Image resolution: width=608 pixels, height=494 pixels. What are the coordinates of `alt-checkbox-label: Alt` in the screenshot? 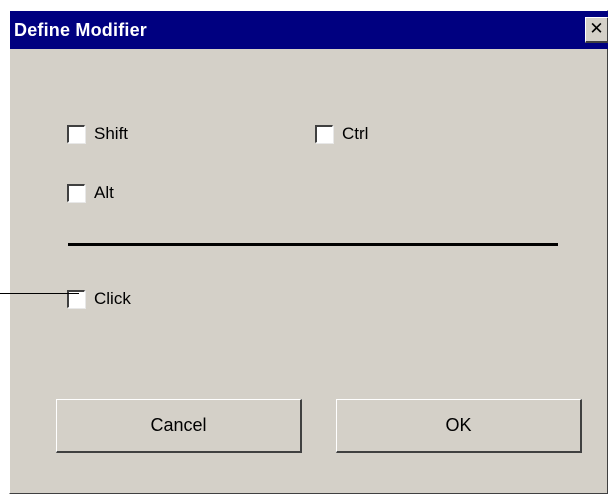 It's located at (104, 192).